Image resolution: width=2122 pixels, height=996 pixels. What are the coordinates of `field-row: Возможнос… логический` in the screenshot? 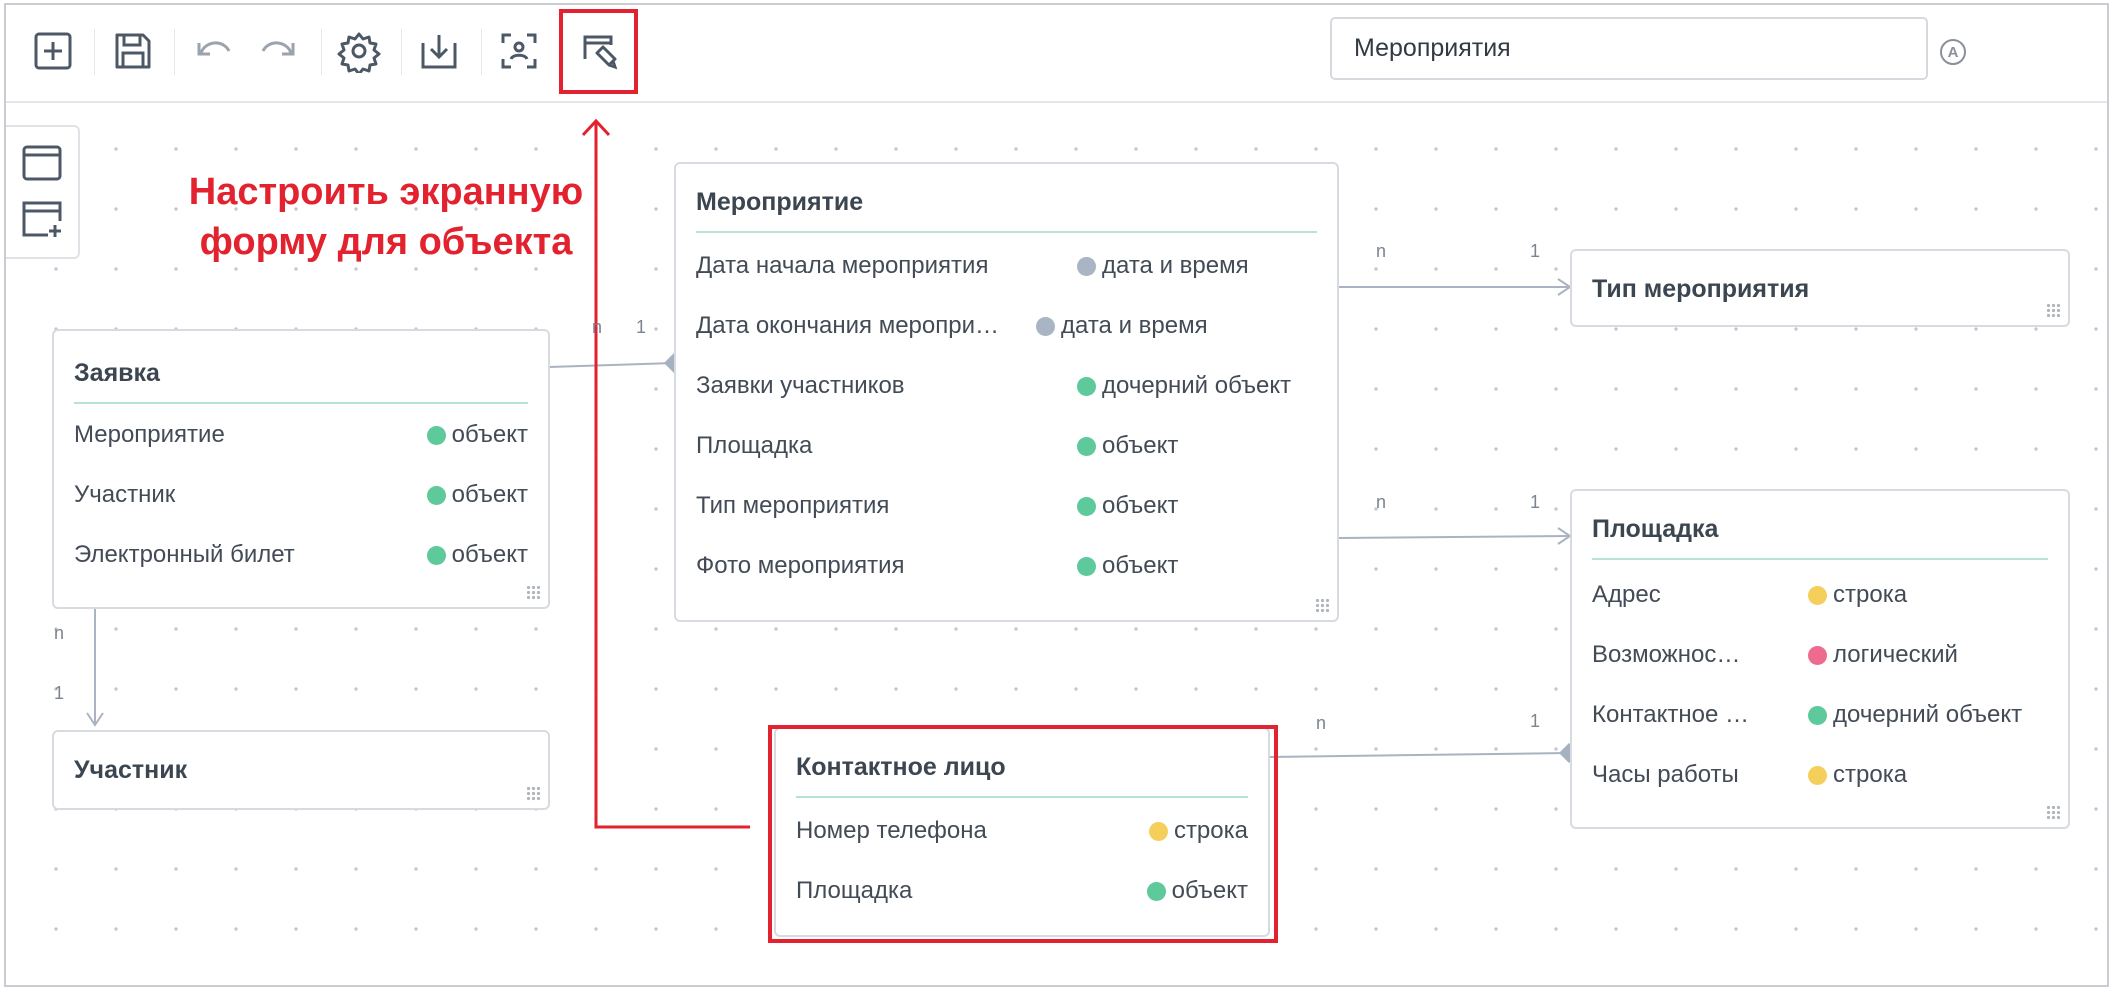 It's located at (1820, 655).